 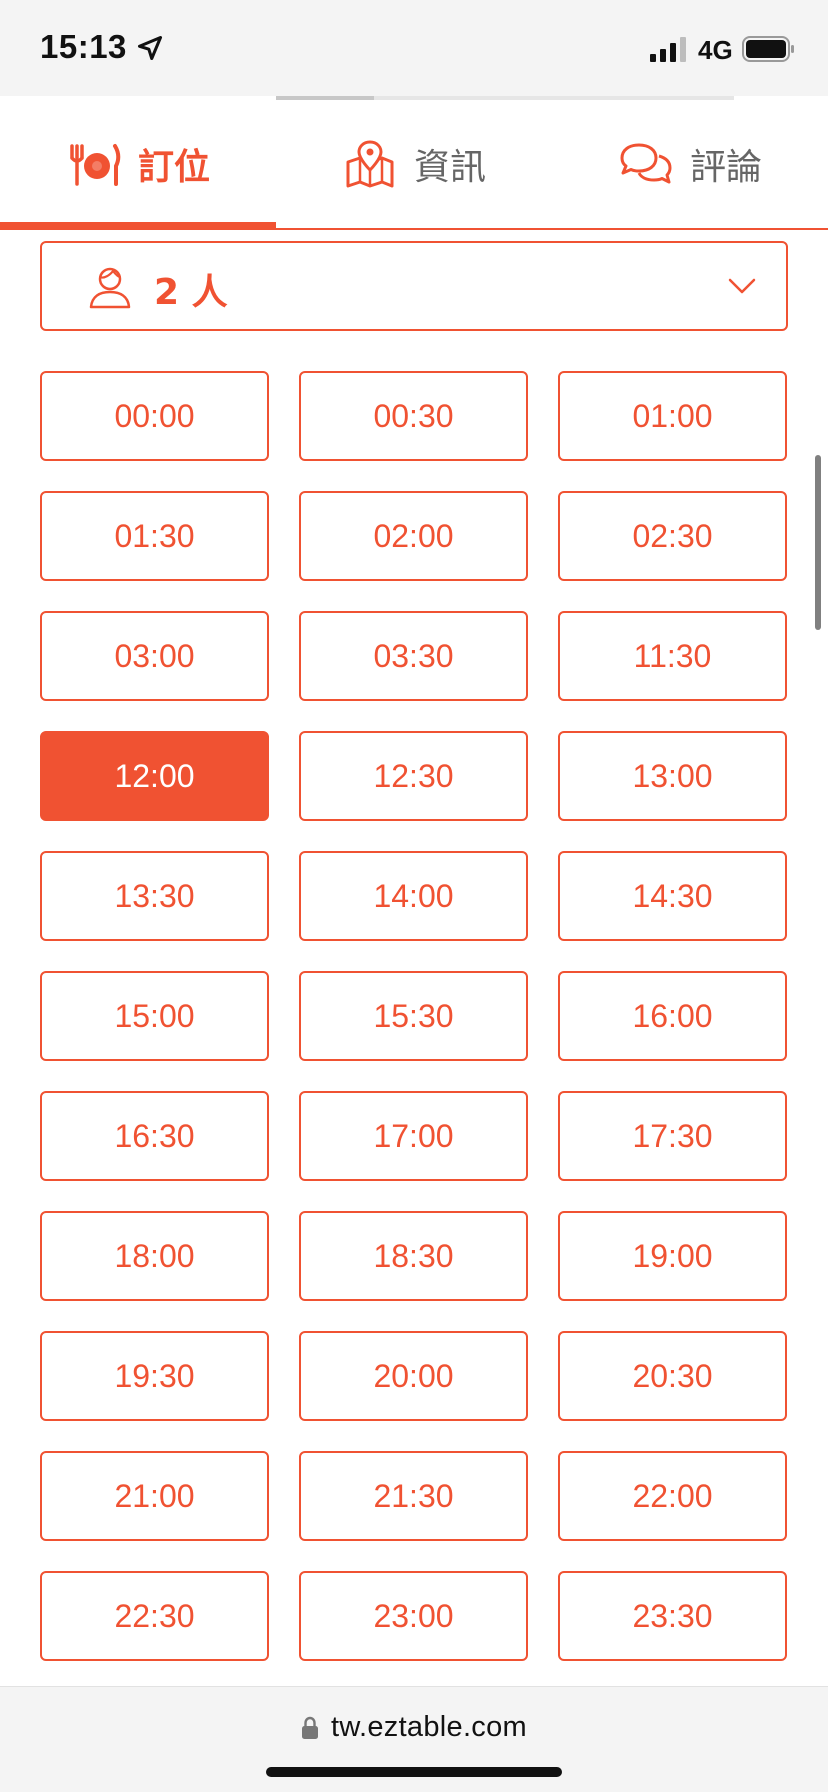 I want to click on status-bar: 15:13 4G, so click(x=414, y=48).